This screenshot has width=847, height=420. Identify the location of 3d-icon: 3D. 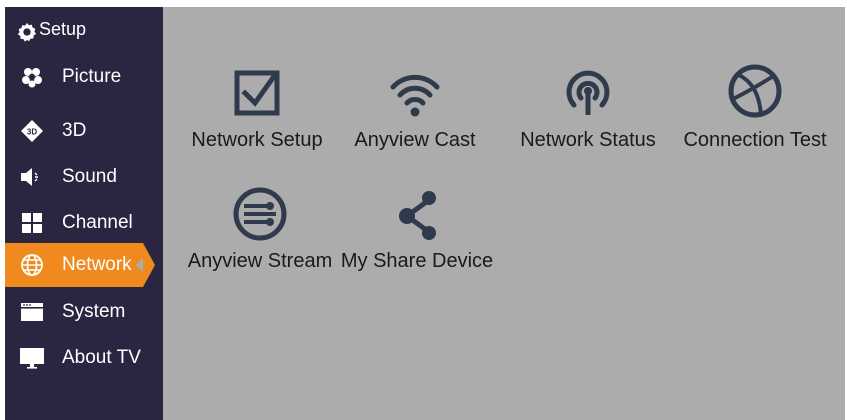
(32, 131).